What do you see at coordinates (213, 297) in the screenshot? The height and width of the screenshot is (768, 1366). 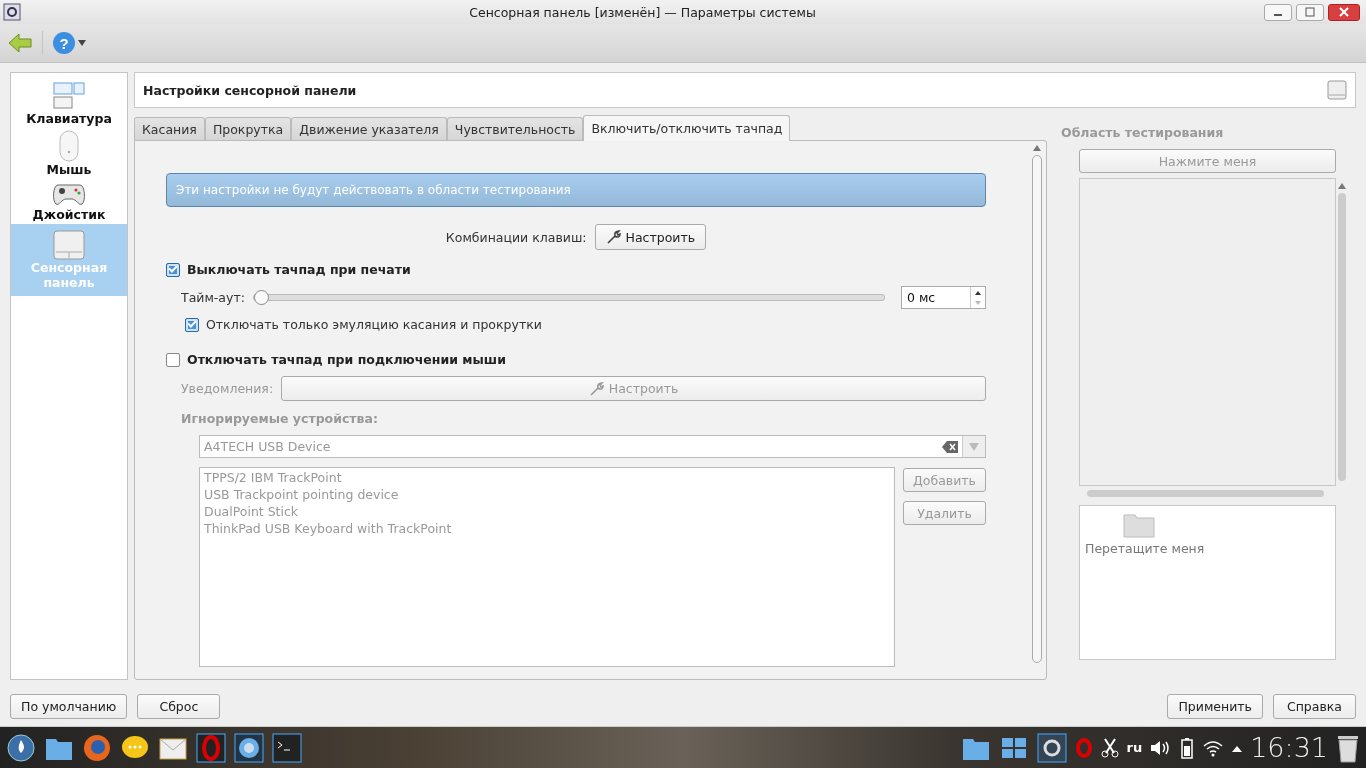 I see `timeout-label: Тайм-аут:` at bounding box center [213, 297].